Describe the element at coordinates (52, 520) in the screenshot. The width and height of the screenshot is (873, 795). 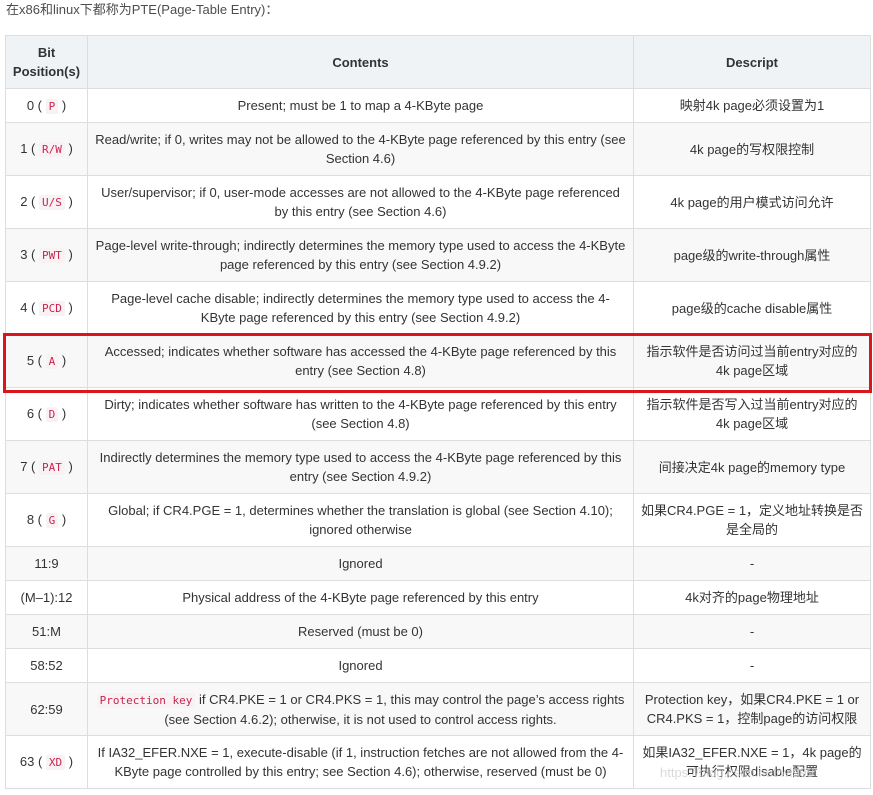
I see `bit-flag-code: G` at that location.